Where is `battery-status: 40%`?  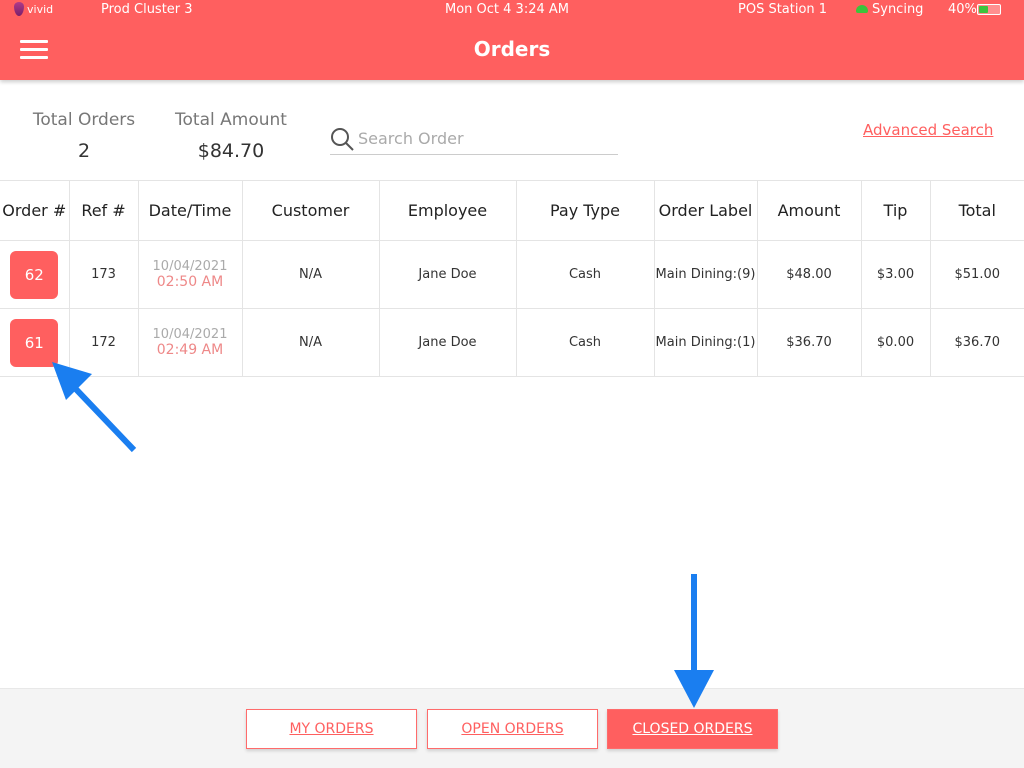 battery-status: 40% is located at coordinates (974, 9).